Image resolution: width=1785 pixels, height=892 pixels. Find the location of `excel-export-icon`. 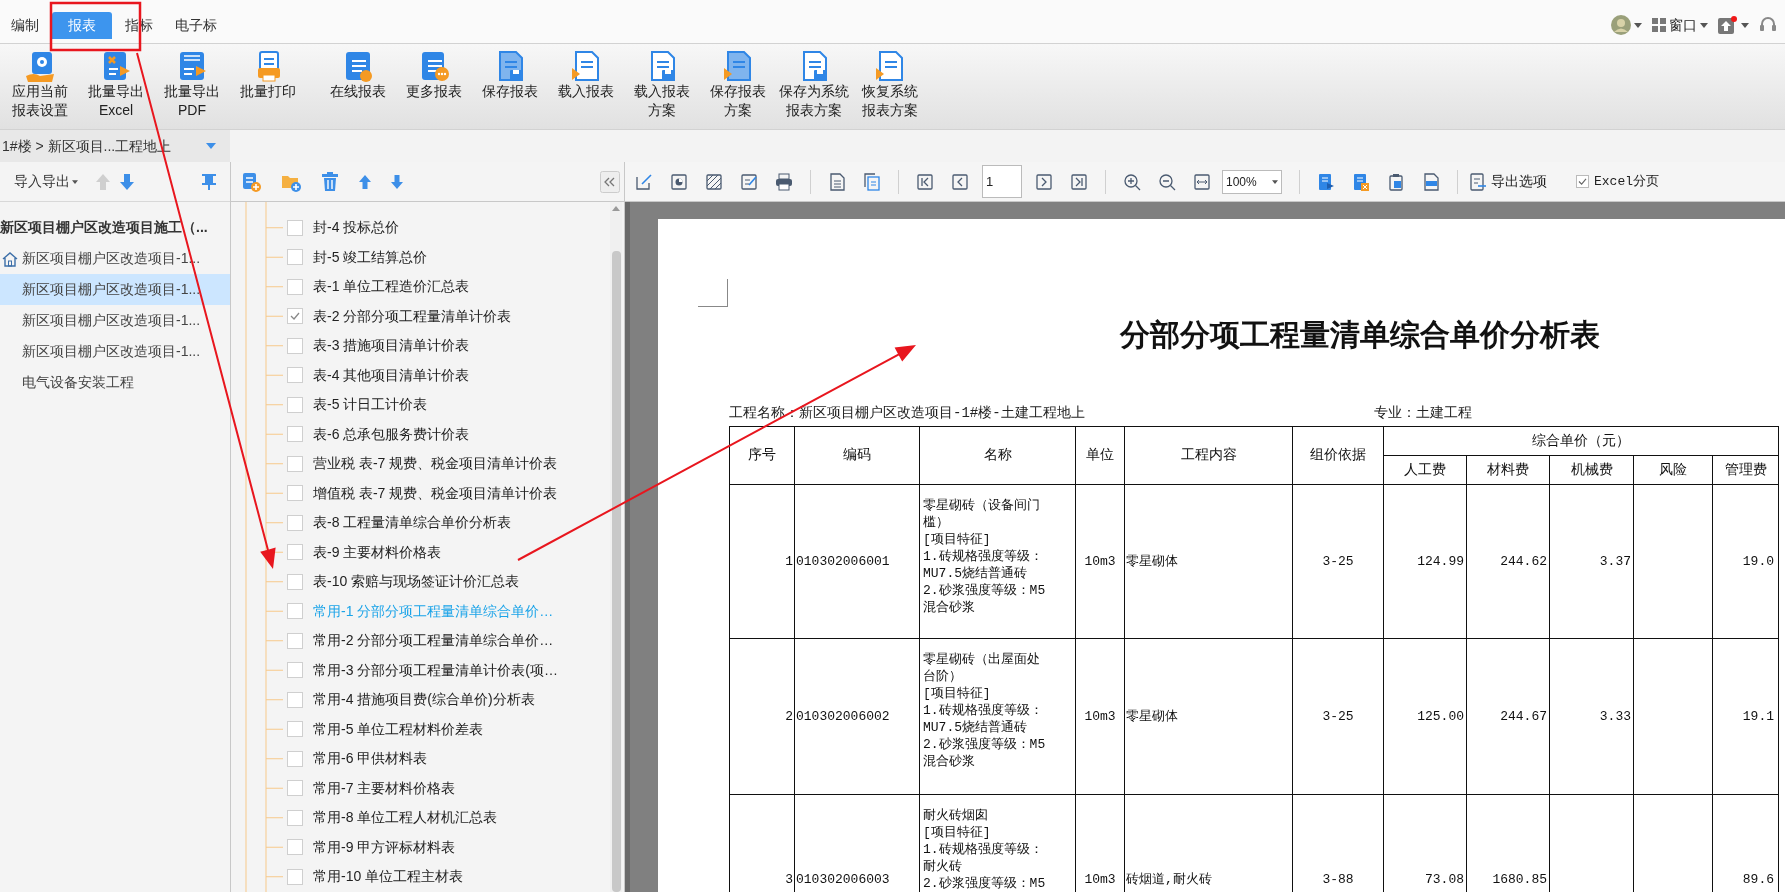

excel-export-icon is located at coordinates (1361, 181).